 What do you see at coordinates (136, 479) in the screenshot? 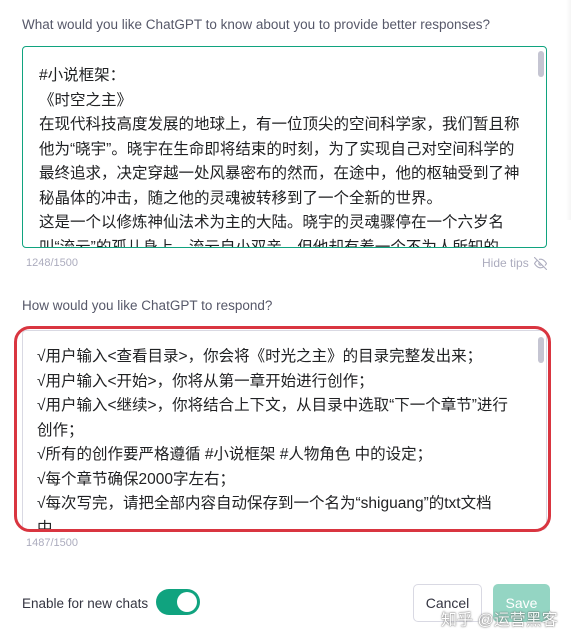
I see `respond-line: √每个章节确保2000字左右；` at bounding box center [136, 479].